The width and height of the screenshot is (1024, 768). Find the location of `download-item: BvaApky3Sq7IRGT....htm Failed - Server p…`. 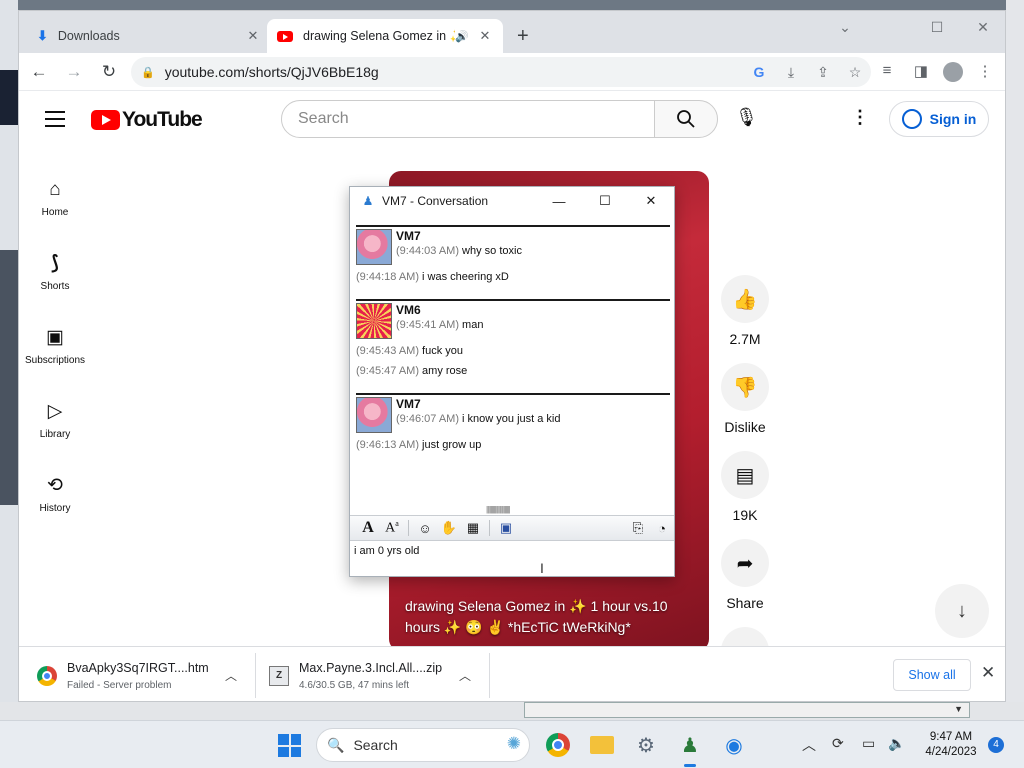

download-item: BvaApky3Sq7IRGT....htm Failed - Server p… is located at coordinates (137, 674).